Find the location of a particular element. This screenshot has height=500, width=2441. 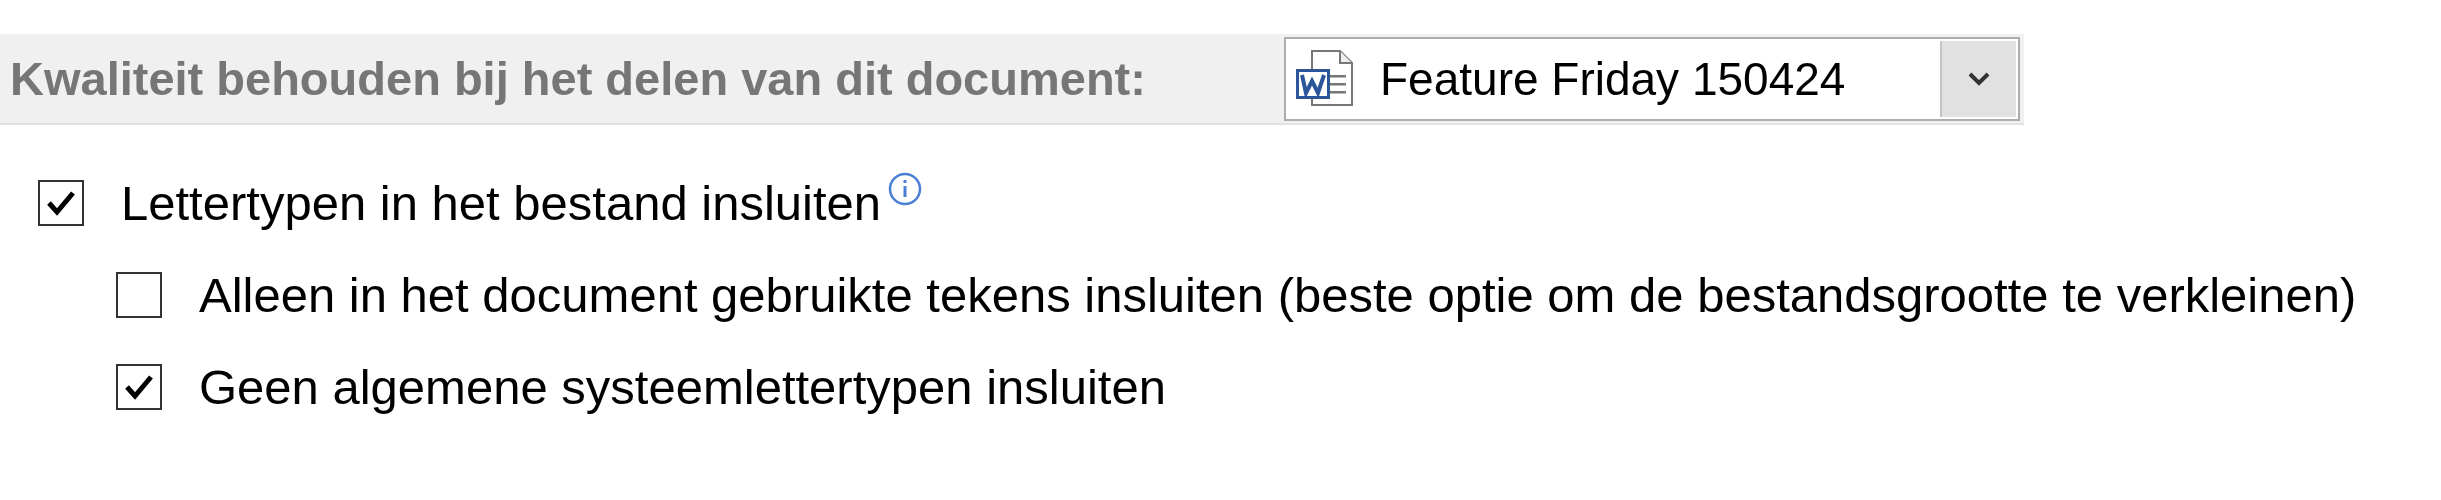

checkbox-label: Lettertypen in het bestand insluiten is located at coordinates (501, 203).